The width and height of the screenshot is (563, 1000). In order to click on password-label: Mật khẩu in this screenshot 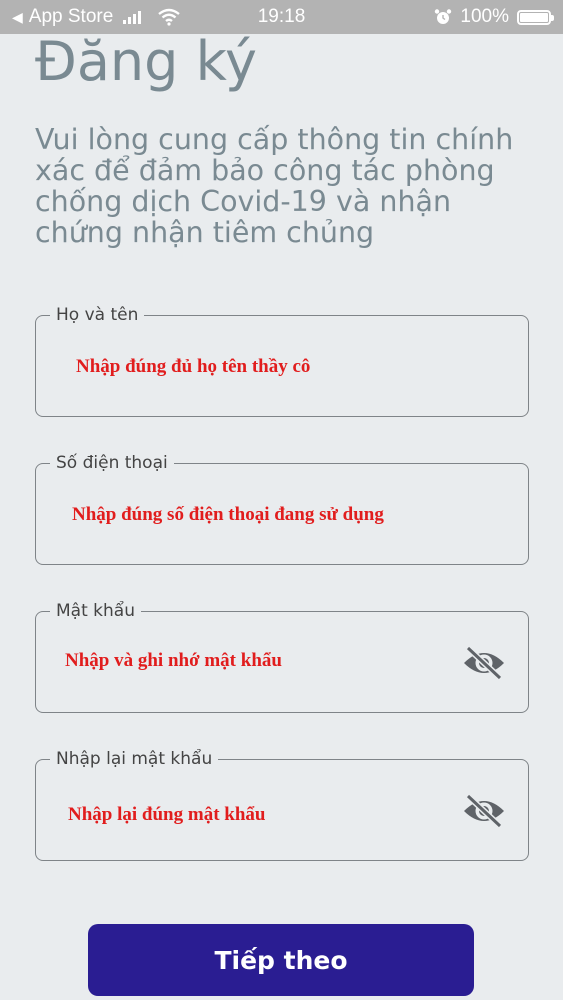, I will do `click(95, 611)`.